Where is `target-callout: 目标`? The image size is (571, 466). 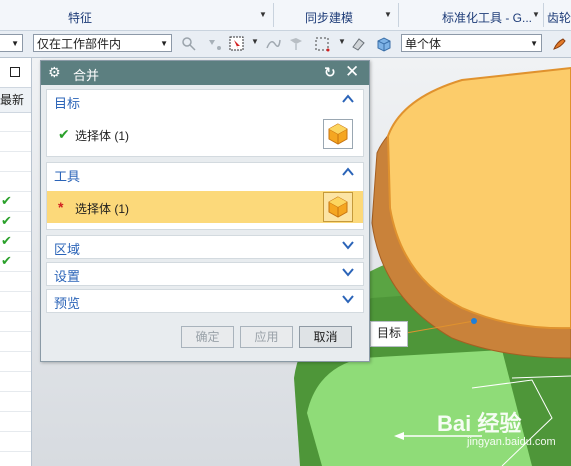 target-callout: 目标 is located at coordinates (389, 334).